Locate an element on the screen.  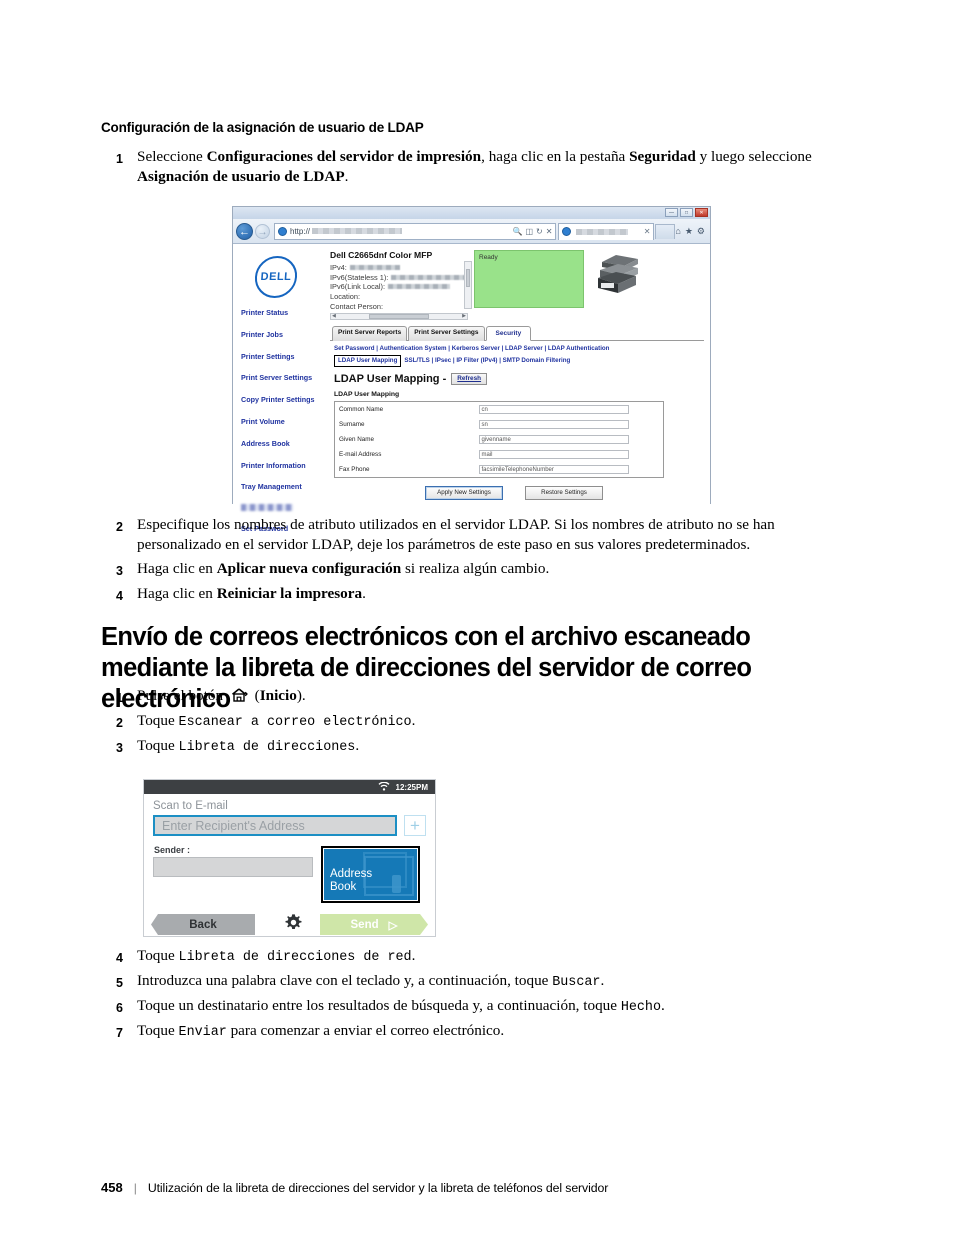
step-number: 1 is located at coordinates (119, 159).